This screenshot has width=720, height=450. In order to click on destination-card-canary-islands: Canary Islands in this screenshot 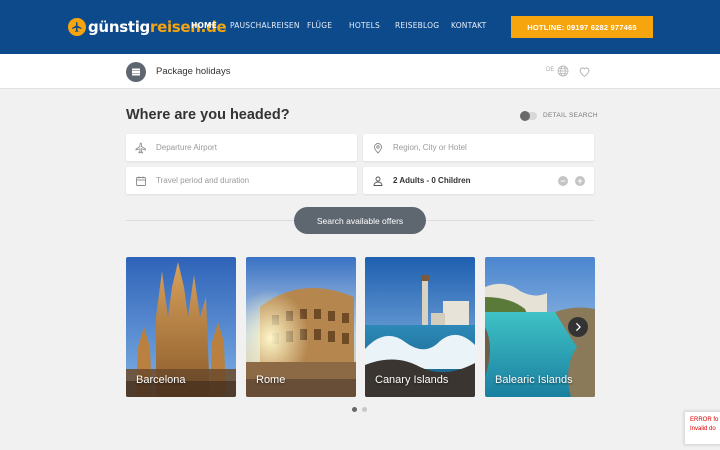, I will do `click(420, 327)`.